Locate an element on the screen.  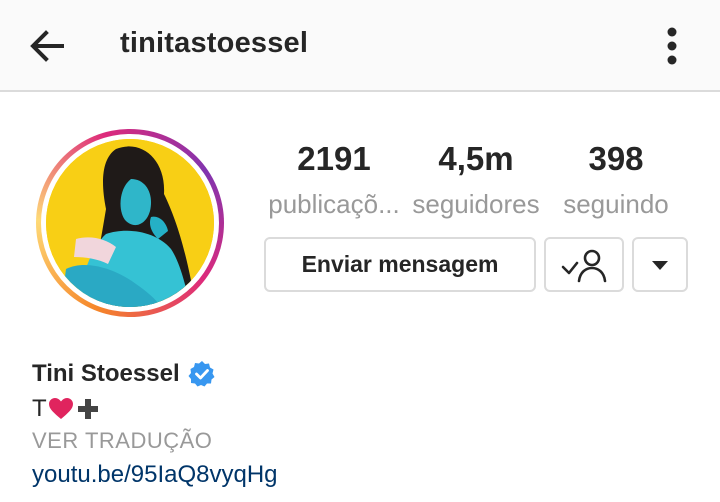
profile-name: Tini Stoessel is located at coordinates (106, 373).